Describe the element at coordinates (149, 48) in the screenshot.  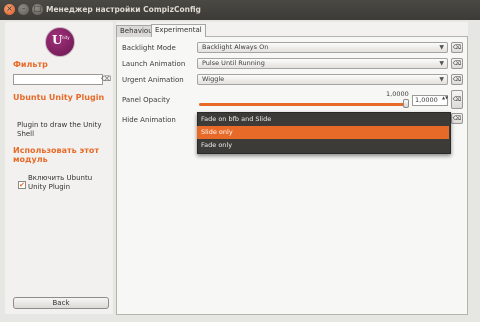
I see `backlight-mode-label: Backlight Mode` at that location.